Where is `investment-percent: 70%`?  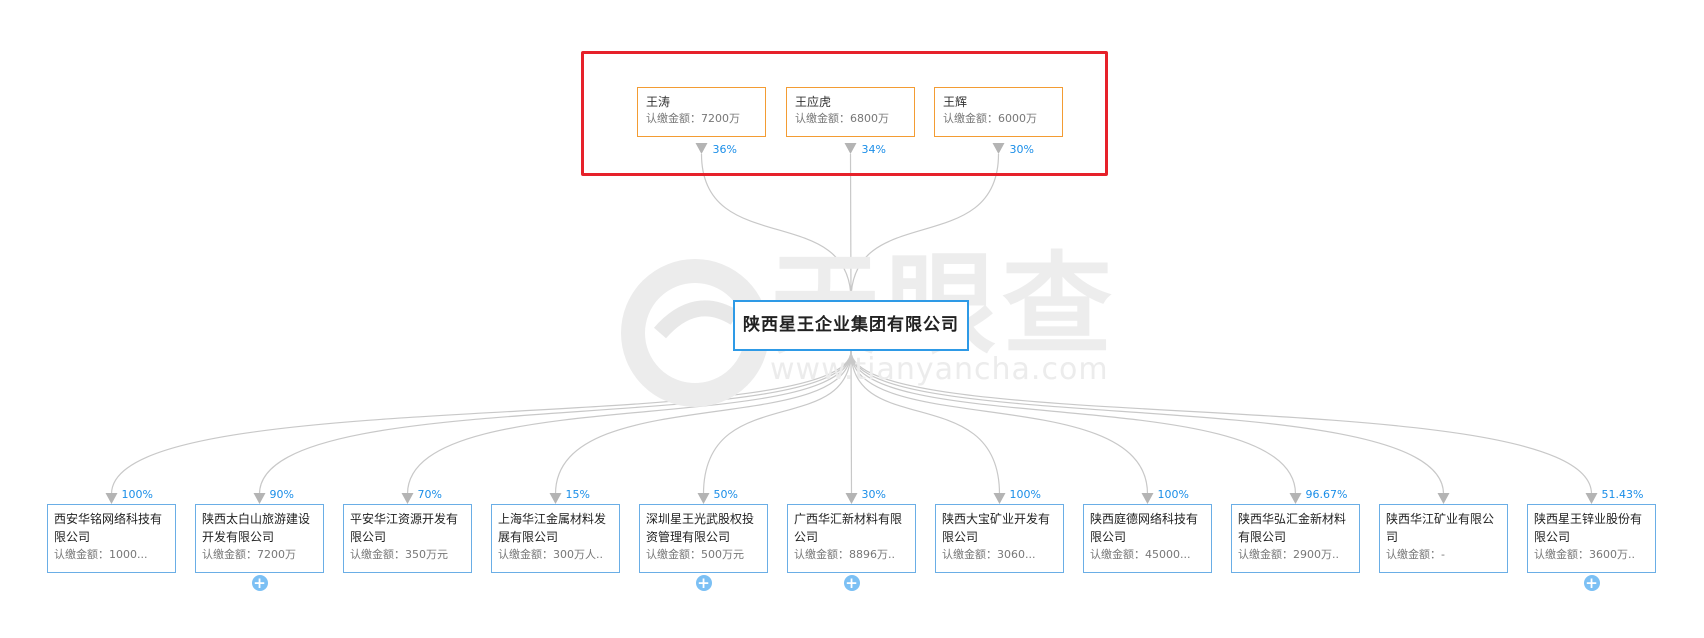 investment-percent: 70% is located at coordinates (429, 494).